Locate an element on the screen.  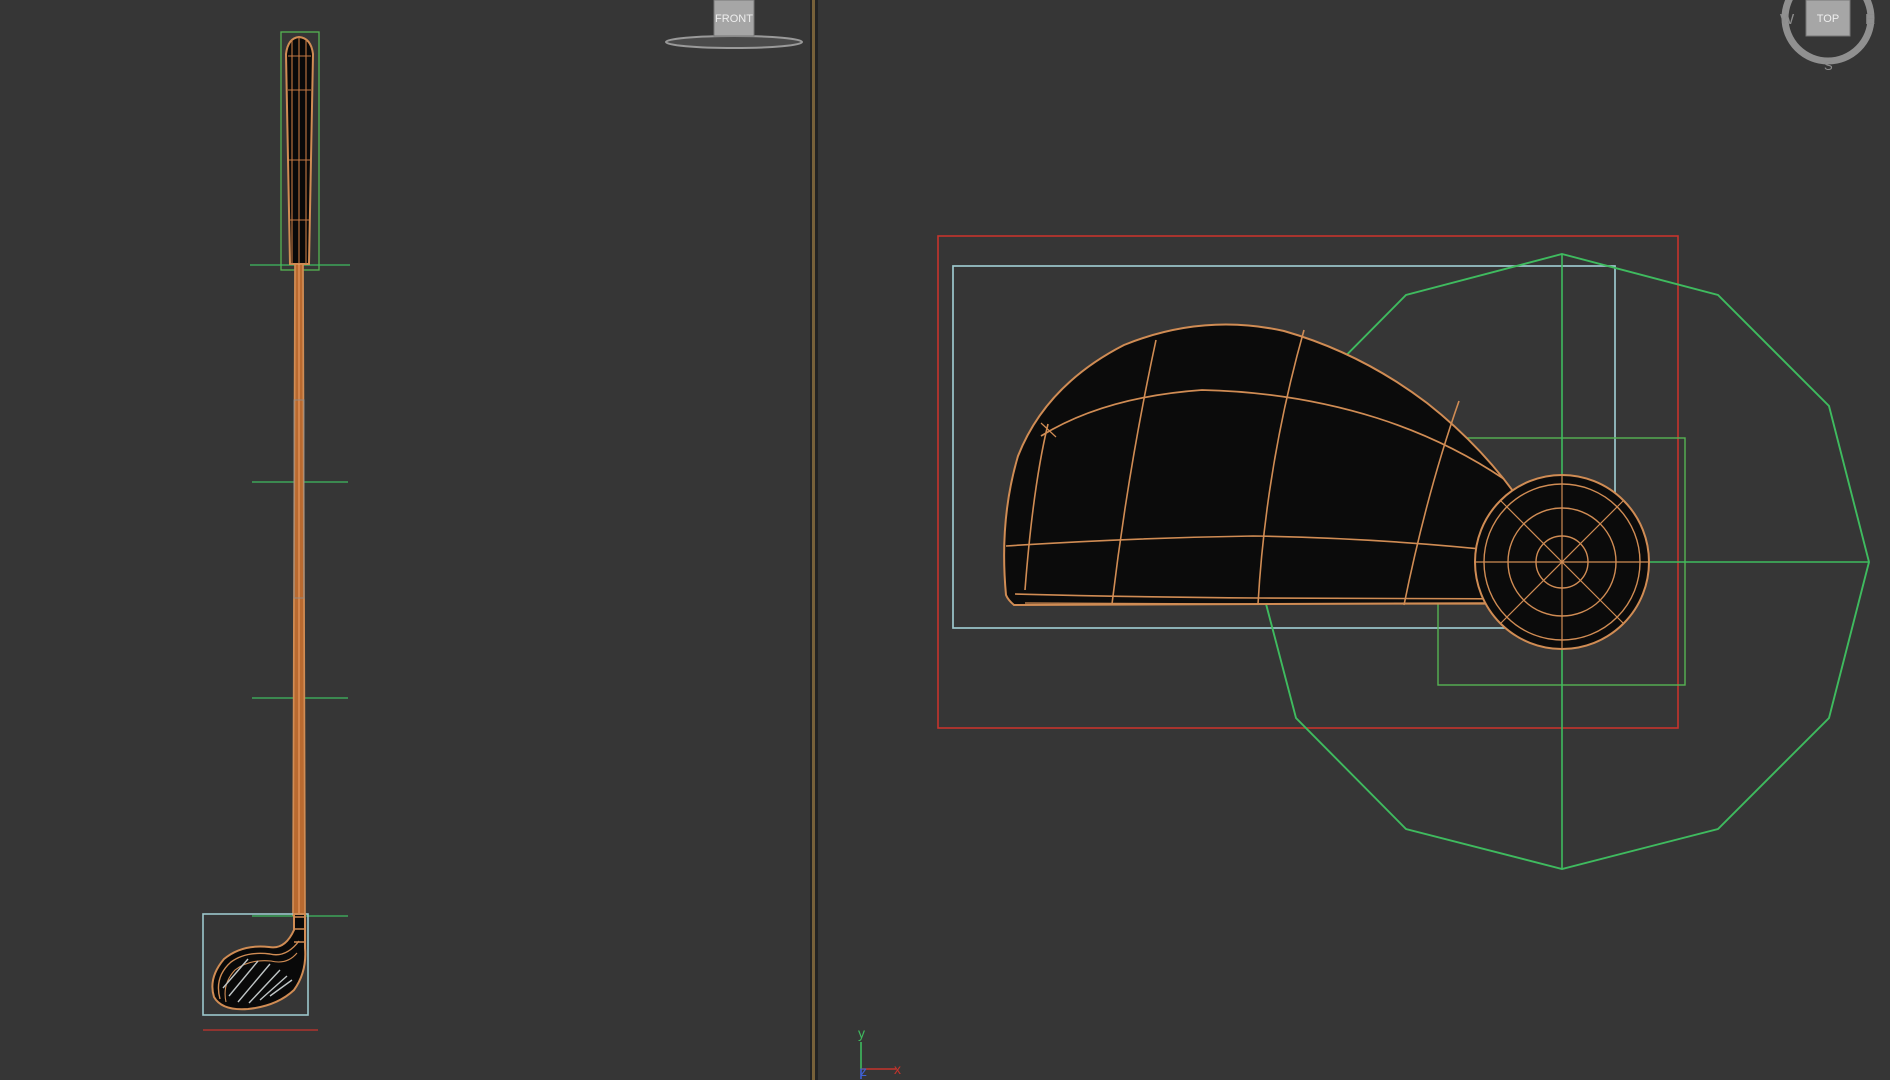
compass-south-label: S is located at coordinates (1828, 65).